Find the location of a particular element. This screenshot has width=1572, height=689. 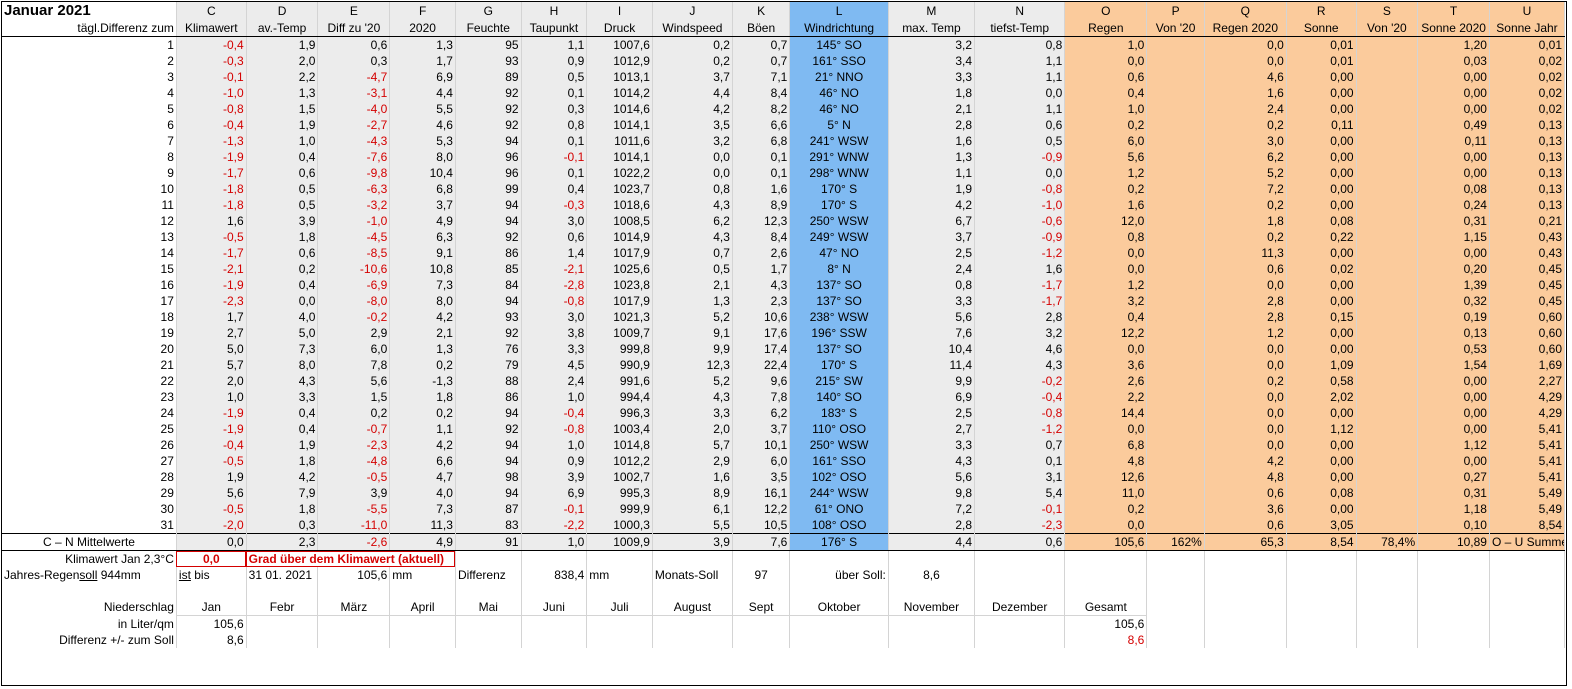

table-cell: 12,3 is located at coordinates (692, 365).